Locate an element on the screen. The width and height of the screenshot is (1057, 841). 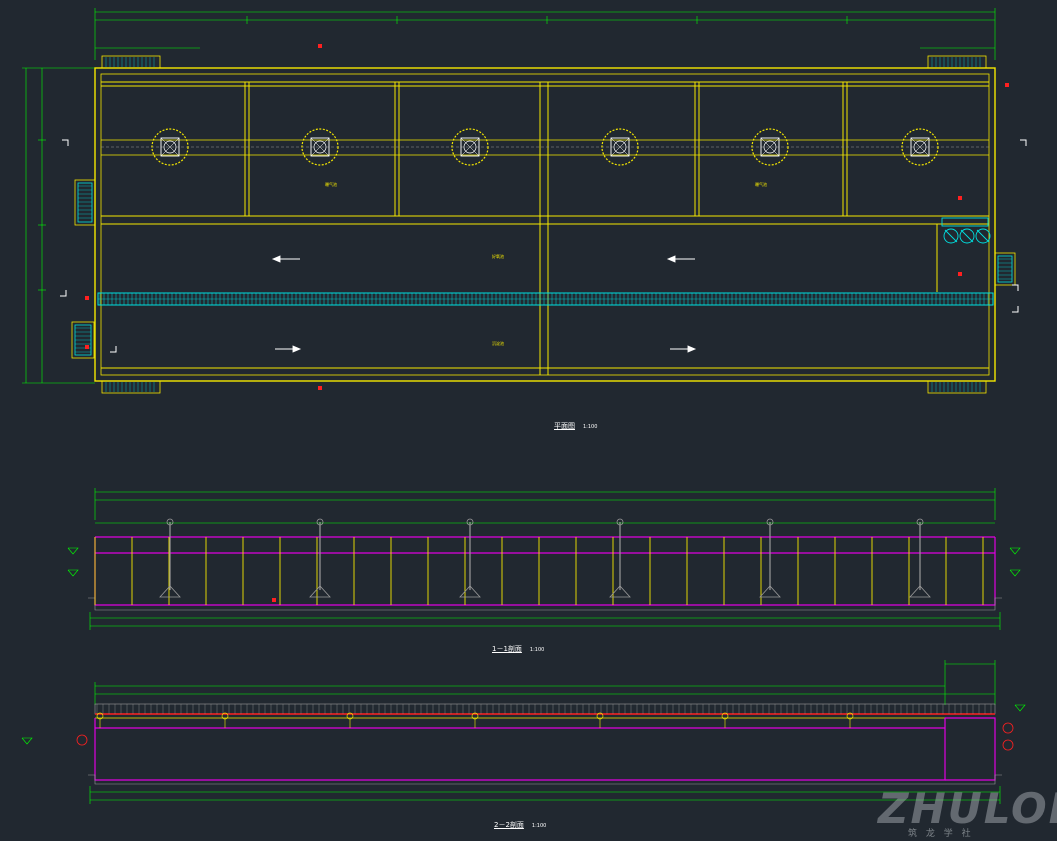
section2-pipe-supports is located at coordinates (475, 720).